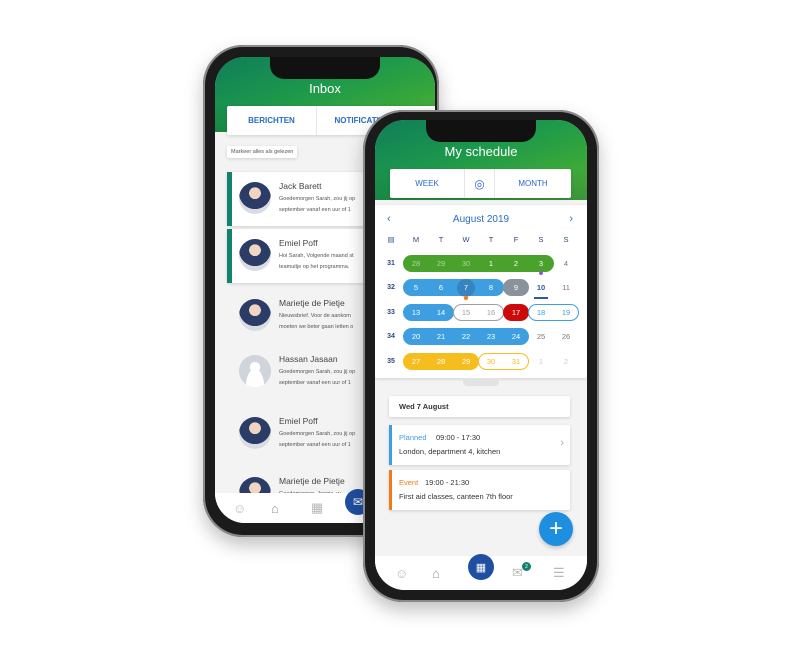 This screenshot has height=660, width=800. What do you see at coordinates (566, 263) in the screenshot?
I see `calendar-day: 4` at bounding box center [566, 263].